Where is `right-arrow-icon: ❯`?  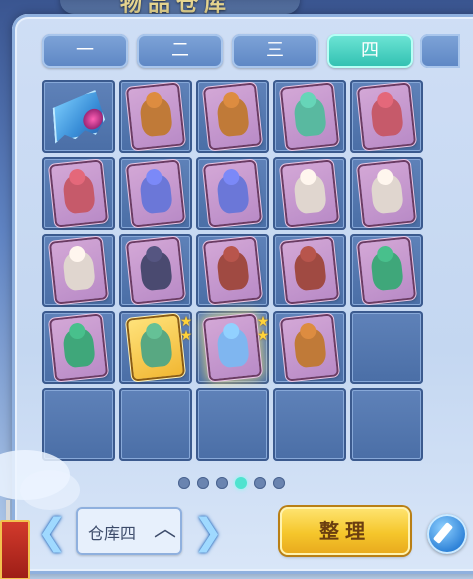 right-arrow-icon: ❯ is located at coordinates (208, 533).